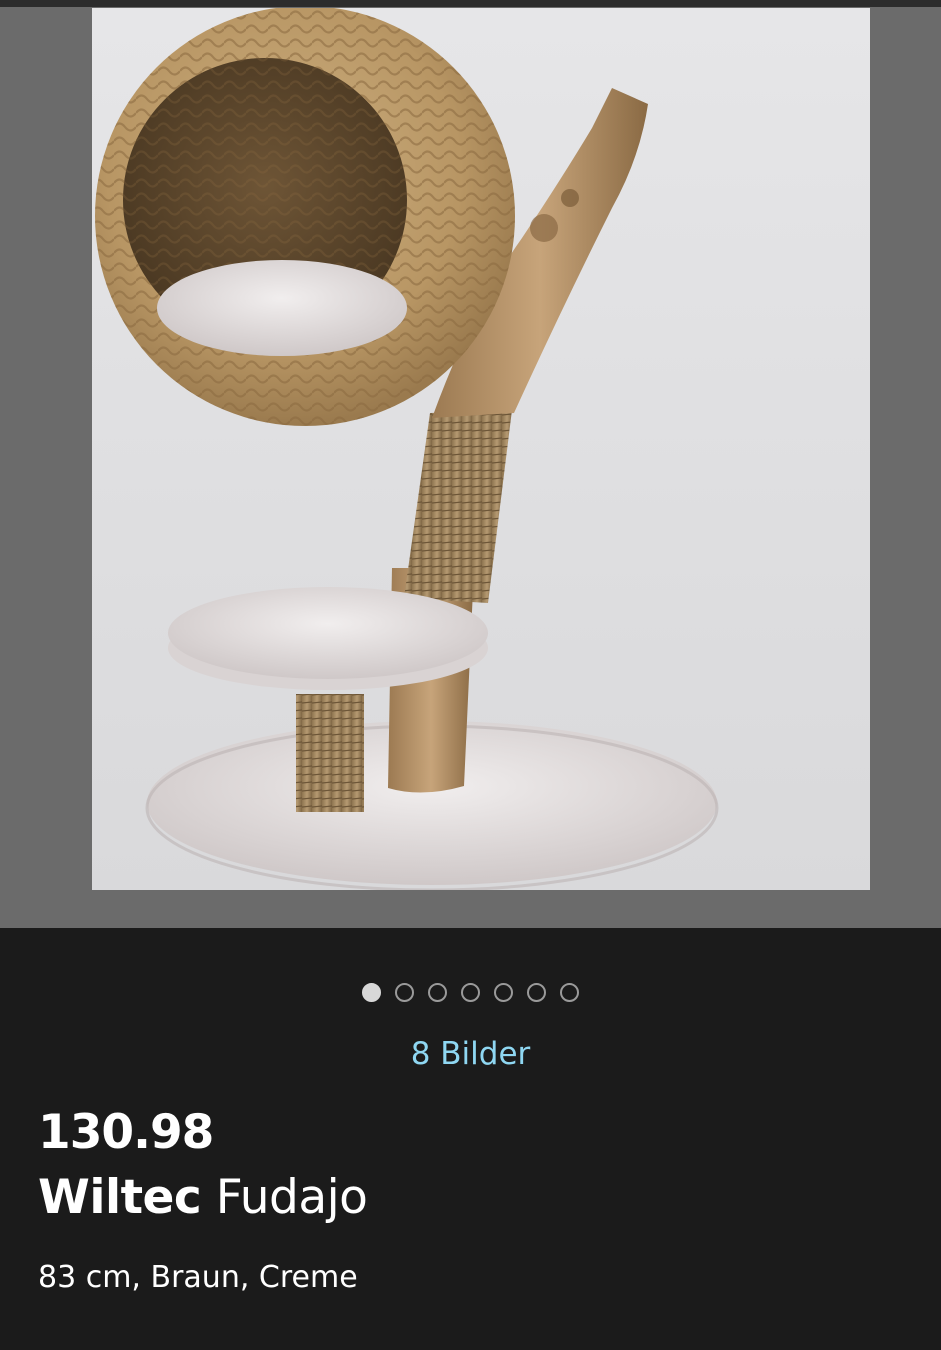 The height and width of the screenshot is (1350, 941). I want to click on product-specs: 83 cm, Braun, Creme, so click(198, 1277).